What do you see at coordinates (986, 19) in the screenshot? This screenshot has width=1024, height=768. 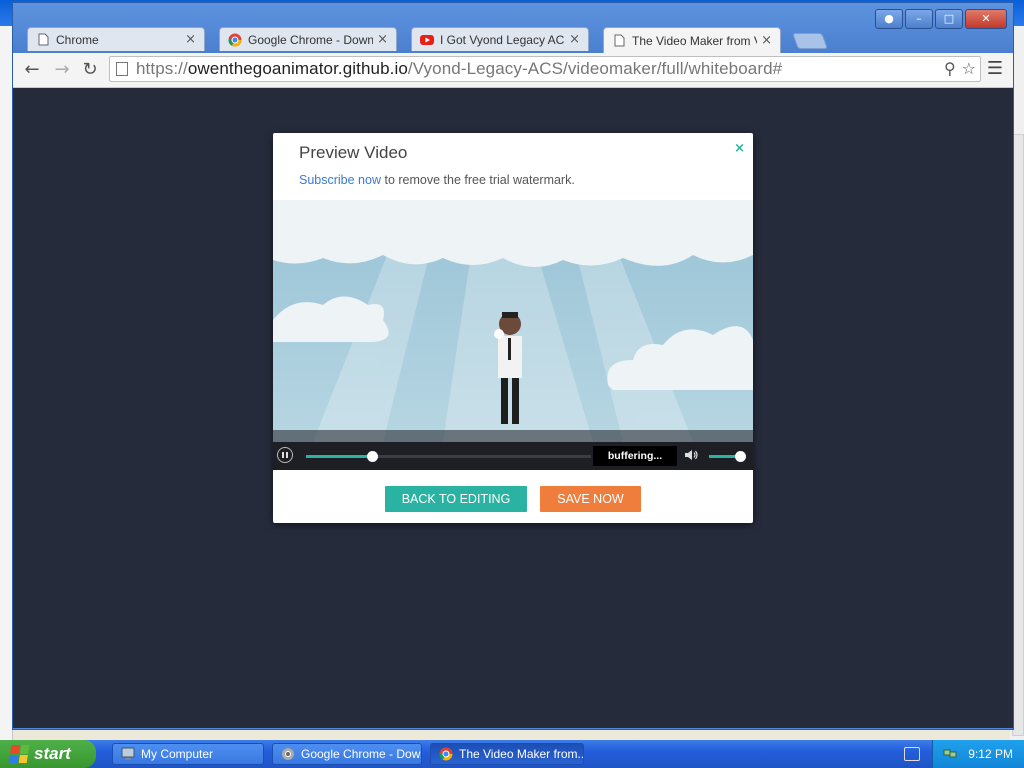 I see `close-window-button: ✕` at bounding box center [986, 19].